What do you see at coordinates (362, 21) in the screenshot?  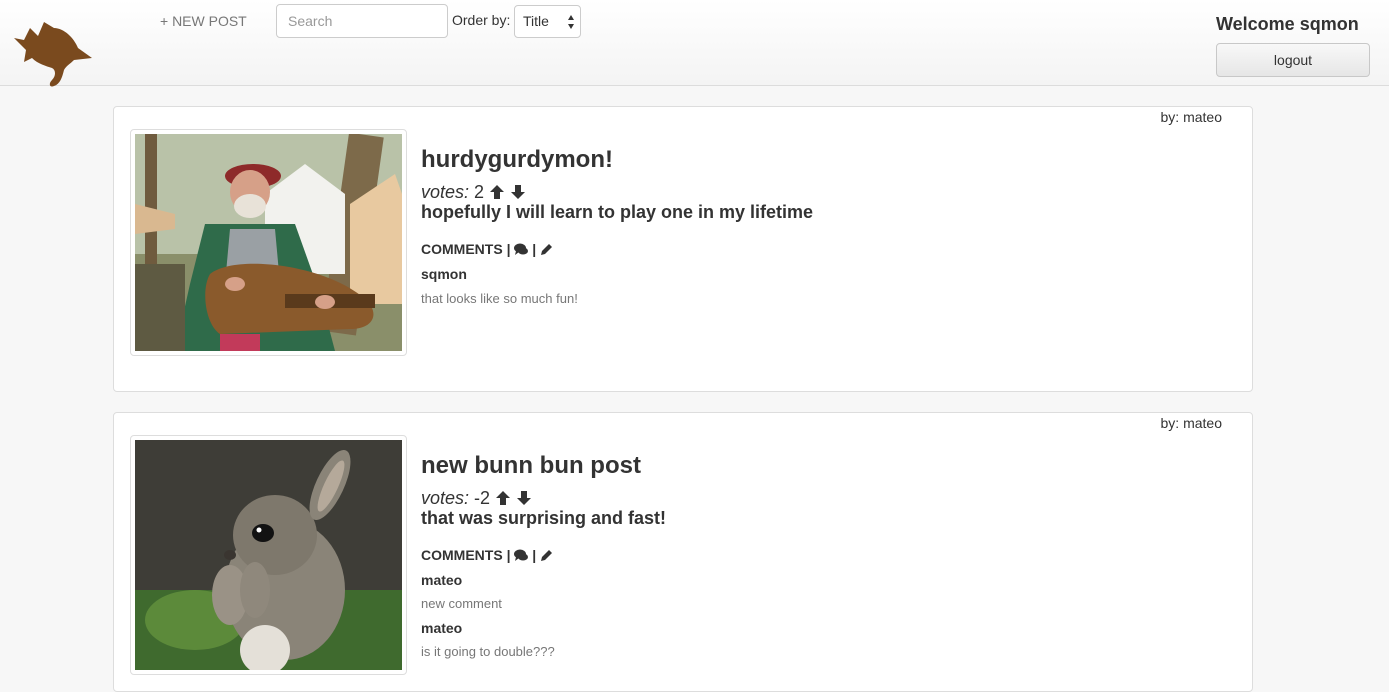 I see `search-input` at bounding box center [362, 21].